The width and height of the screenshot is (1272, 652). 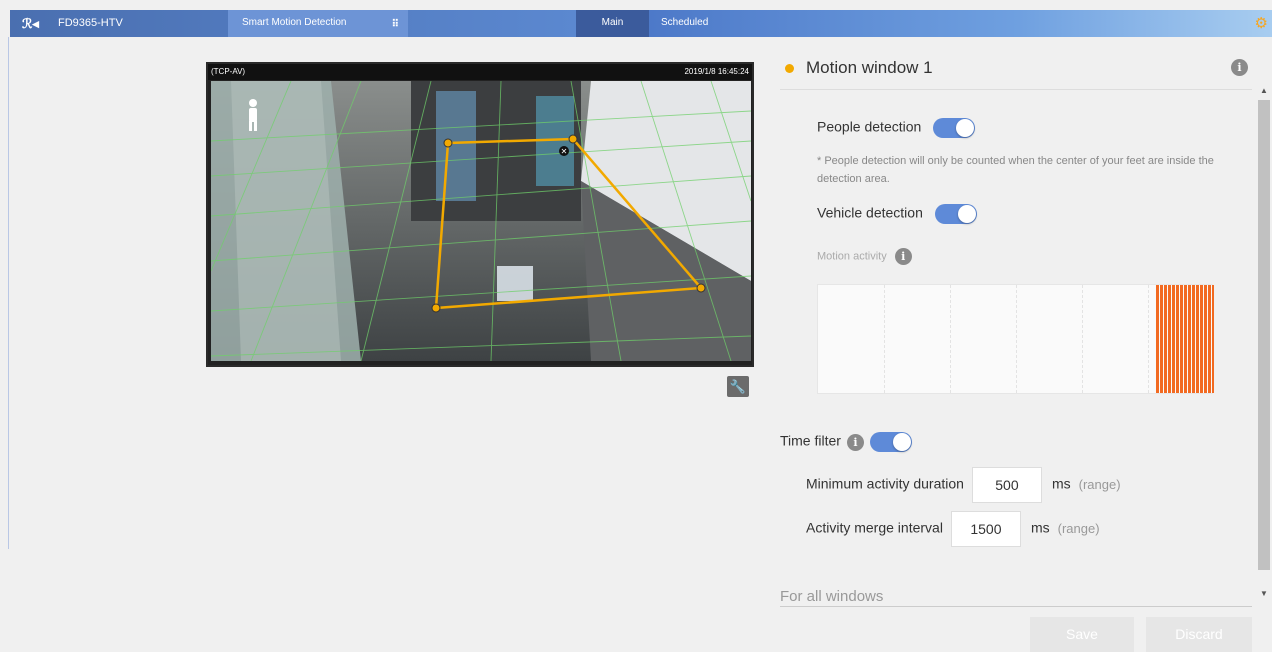 I want to click on vehicle-detection-row: Vehicle detection, so click(x=897, y=214).